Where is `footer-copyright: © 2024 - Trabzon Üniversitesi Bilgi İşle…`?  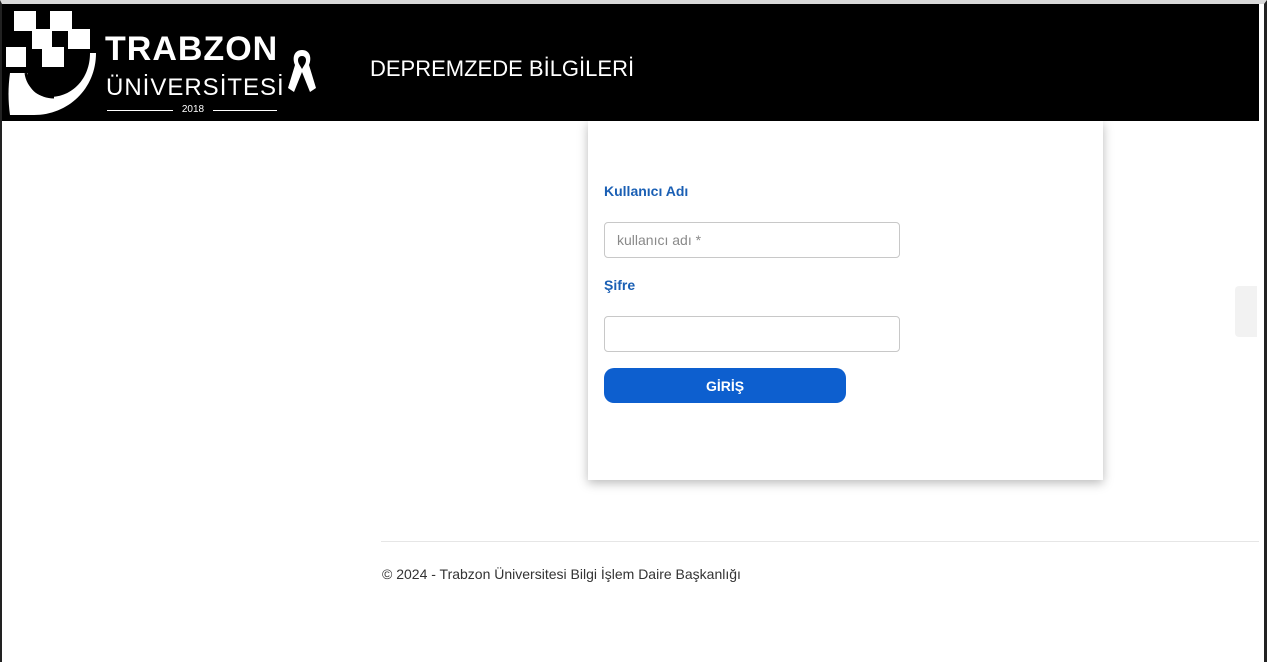 footer-copyright: © 2024 - Trabzon Üniversitesi Bilgi İşle… is located at coordinates (561, 574).